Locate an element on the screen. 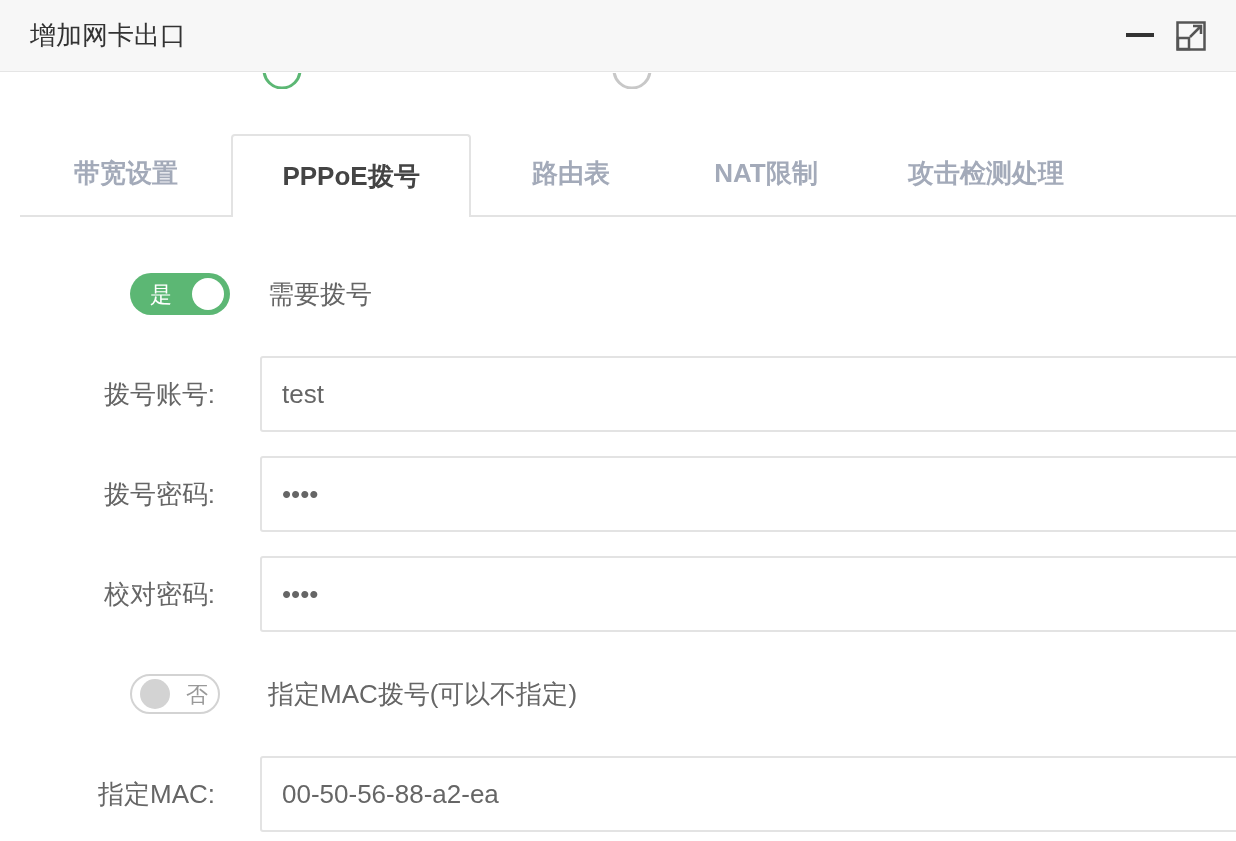 Image resolution: width=1236 pixels, height=841 pixels. toggle-switch: 是 is located at coordinates (180, 294).